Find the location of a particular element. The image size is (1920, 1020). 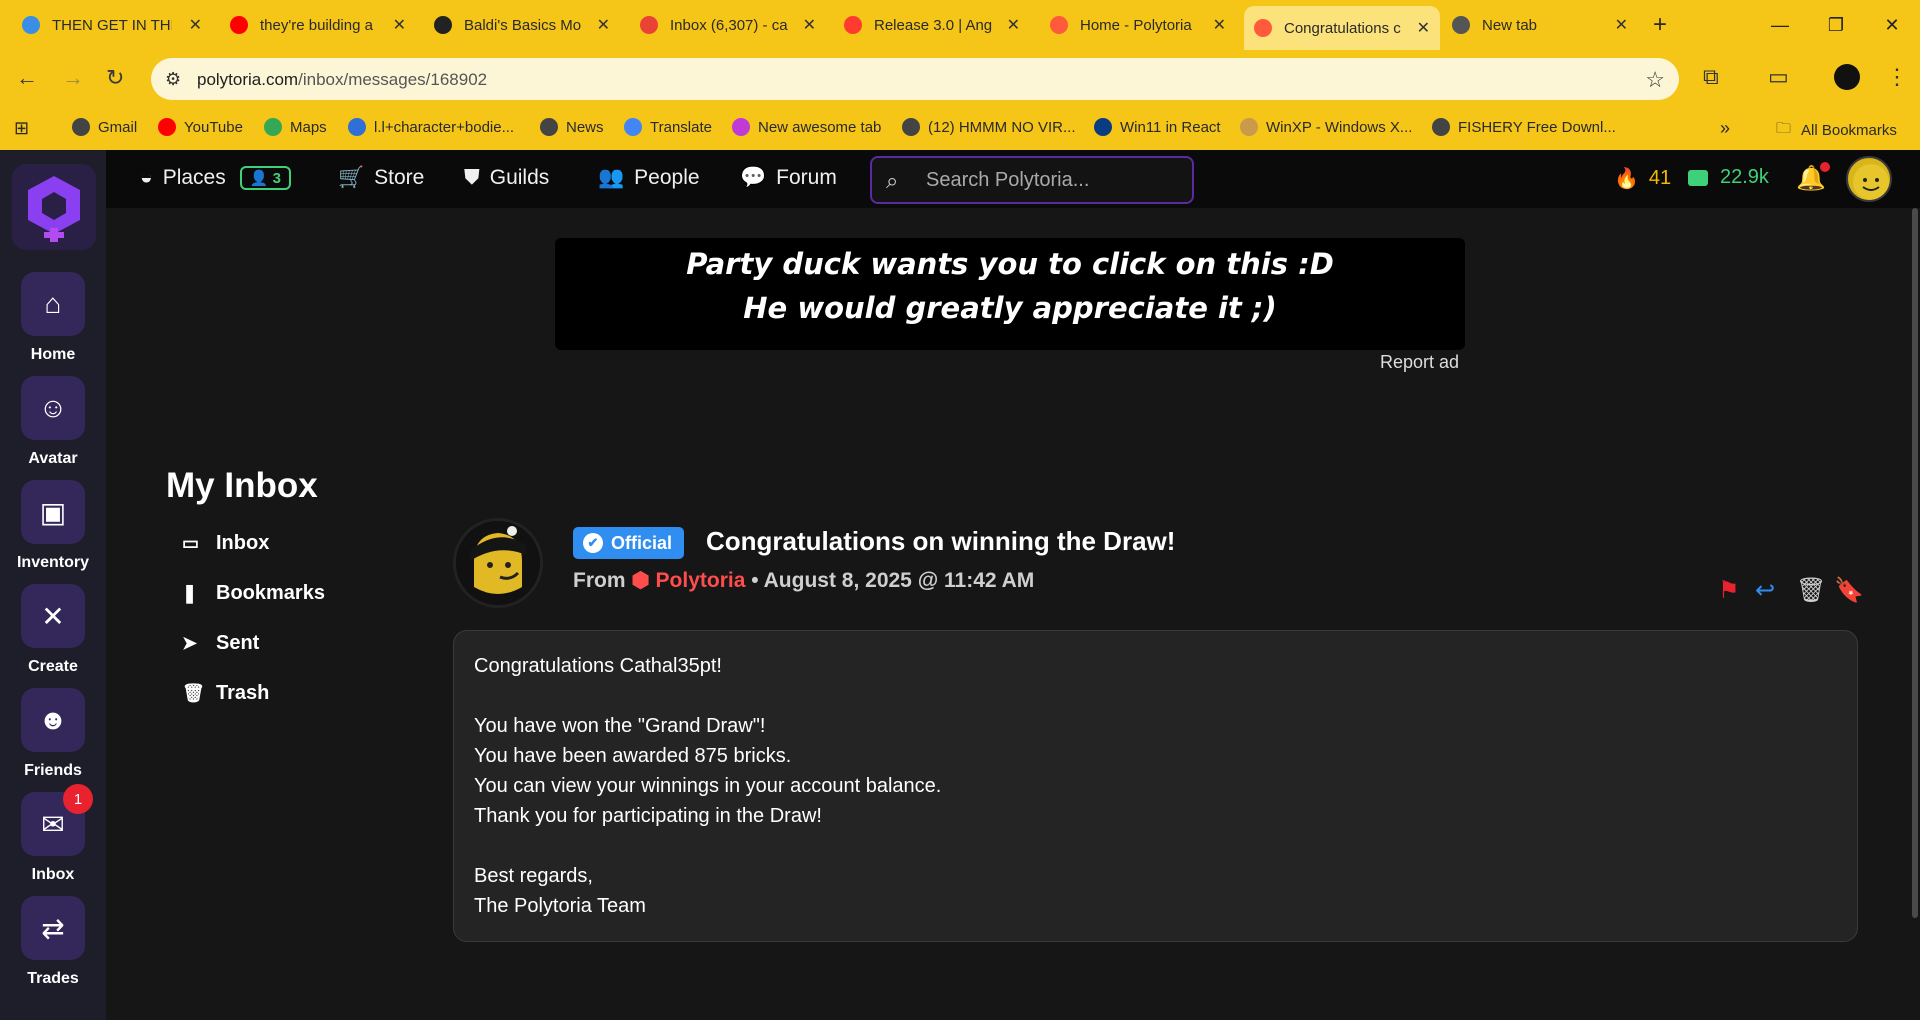

search-box: ⌕ is located at coordinates (1032, 180).